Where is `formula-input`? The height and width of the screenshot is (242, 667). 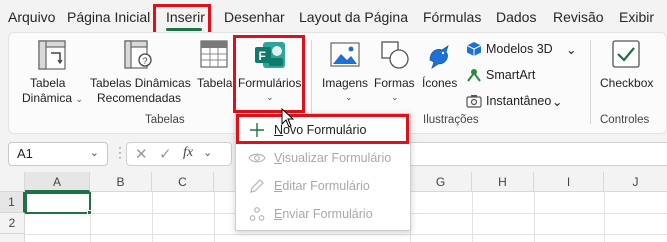
formula-input is located at coordinates (538, 154).